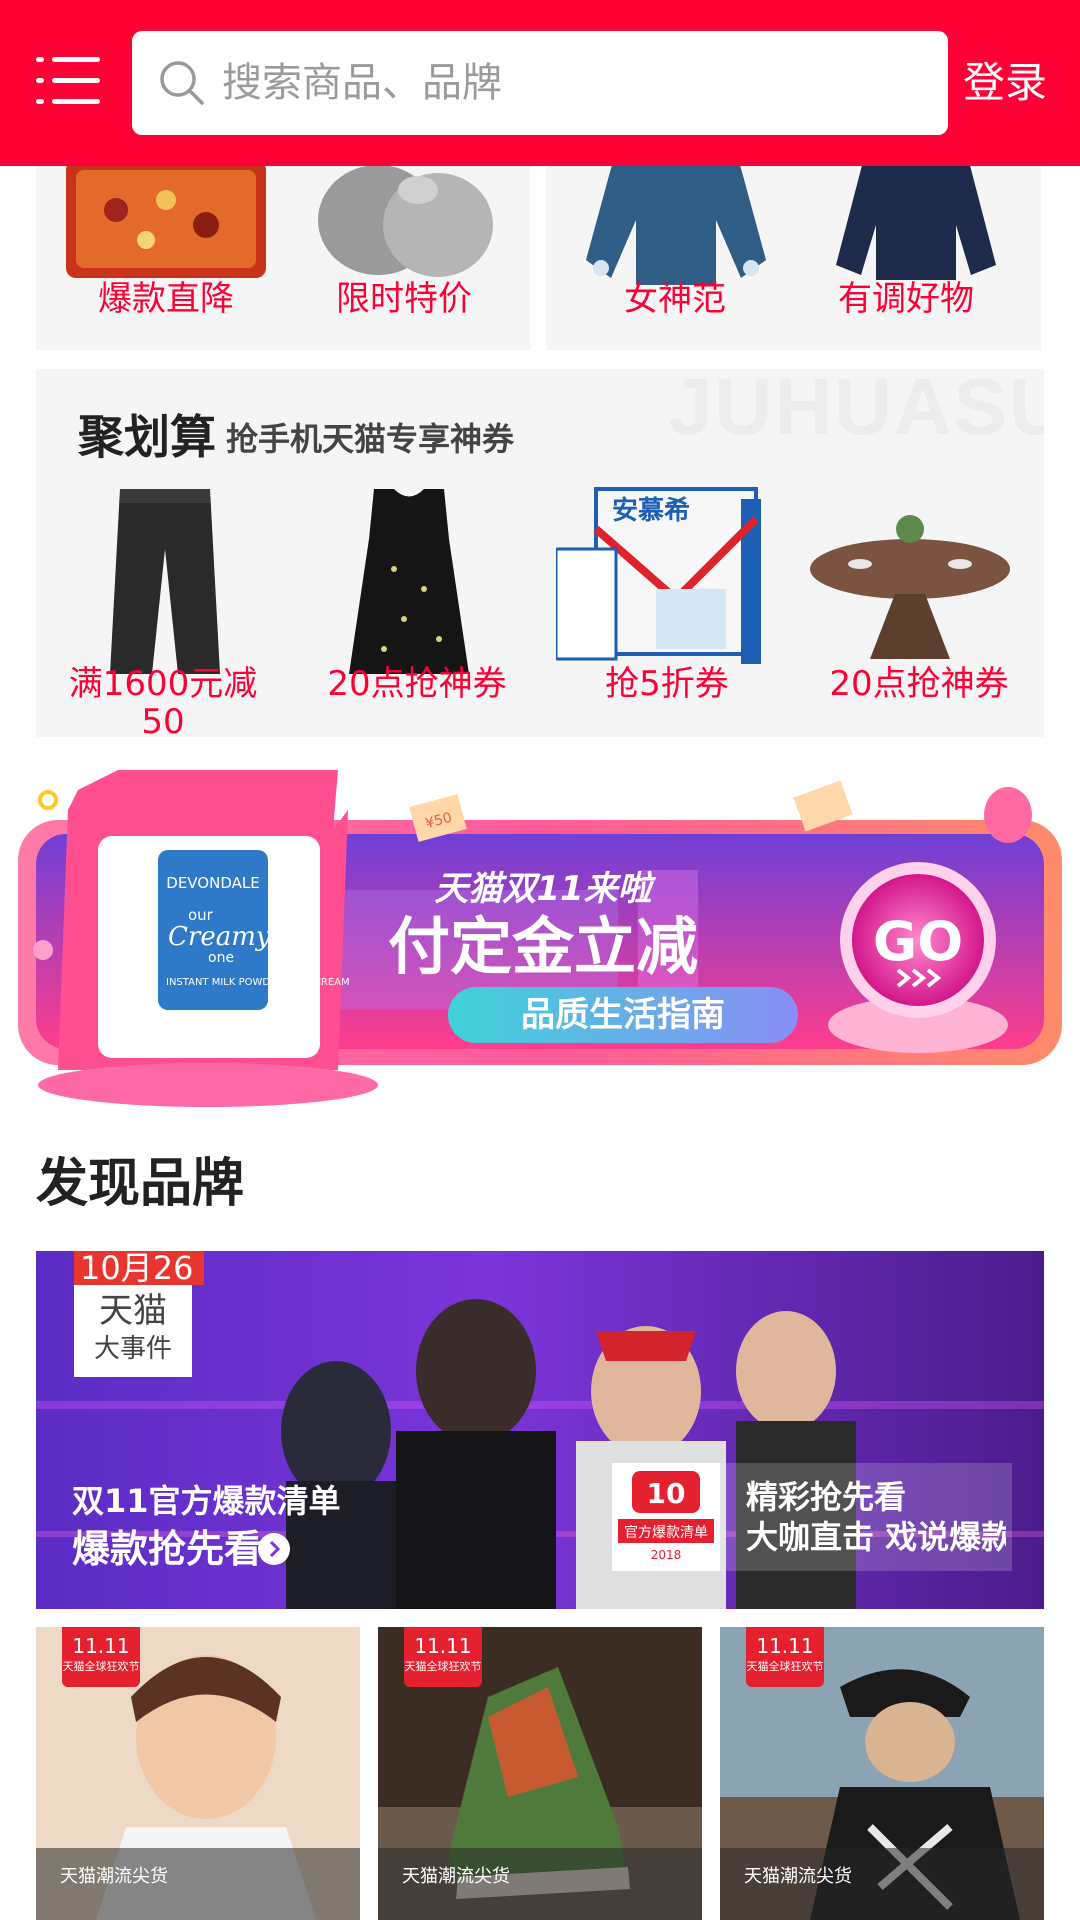 Image resolution: width=1080 pixels, height=1920 pixels. What do you see at coordinates (166, 214) in the screenshot?
I see `food-image` at bounding box center [166, 214].